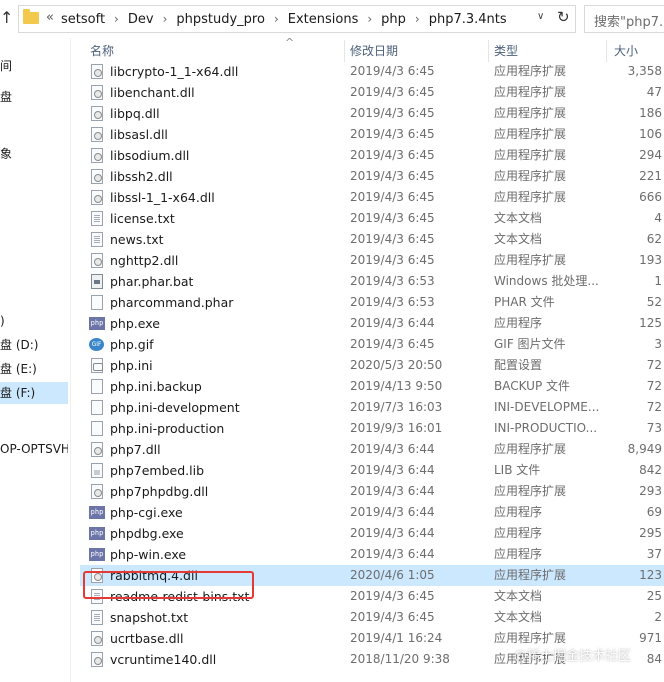 This screenshot has height=682, width=664. I want to click on file-size: 3, so click(658, 344).